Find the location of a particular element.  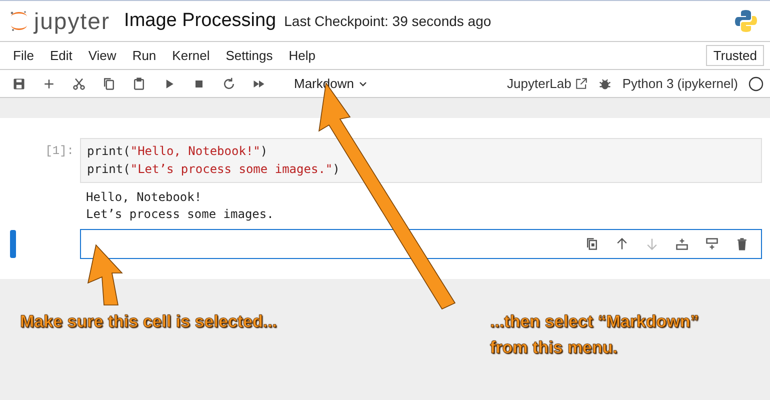

code-line: print("Hello, Notebook!") is located at coordinates (178, 151).